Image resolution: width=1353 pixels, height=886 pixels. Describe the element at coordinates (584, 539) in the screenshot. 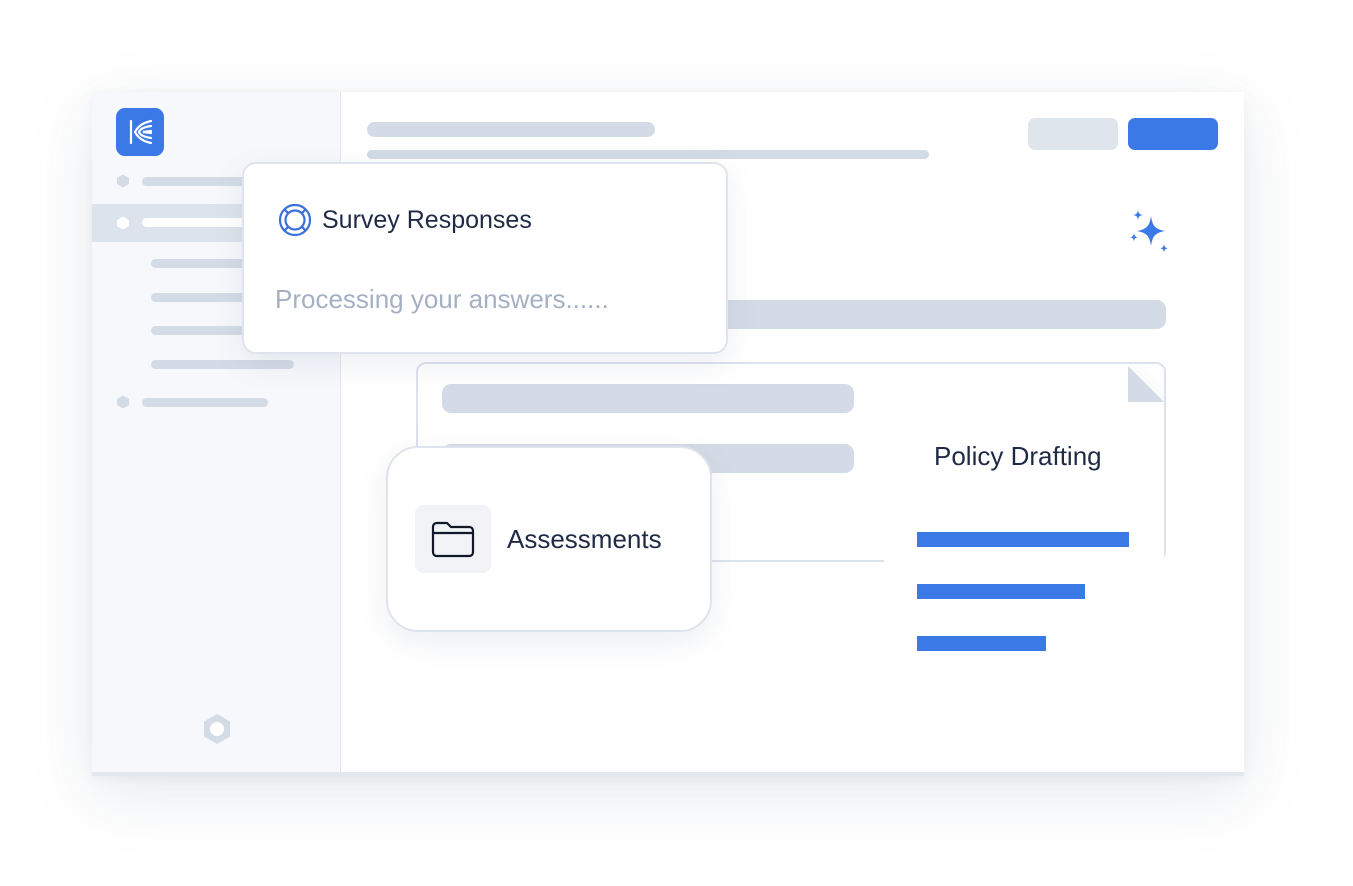

I see `assessments-label: Assessments` at that location.